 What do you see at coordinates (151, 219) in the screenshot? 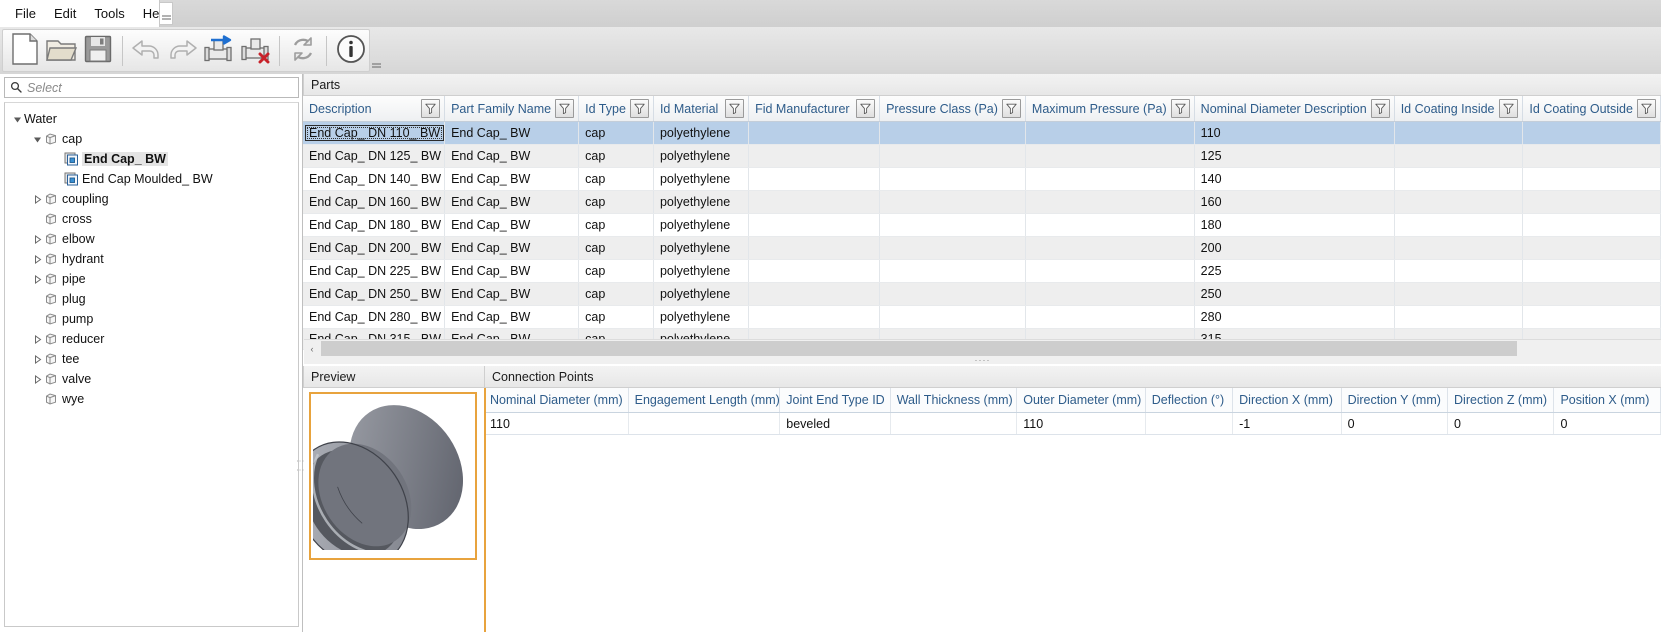
I see `tree-node-cross: cross` at bounding box center [151, 219].